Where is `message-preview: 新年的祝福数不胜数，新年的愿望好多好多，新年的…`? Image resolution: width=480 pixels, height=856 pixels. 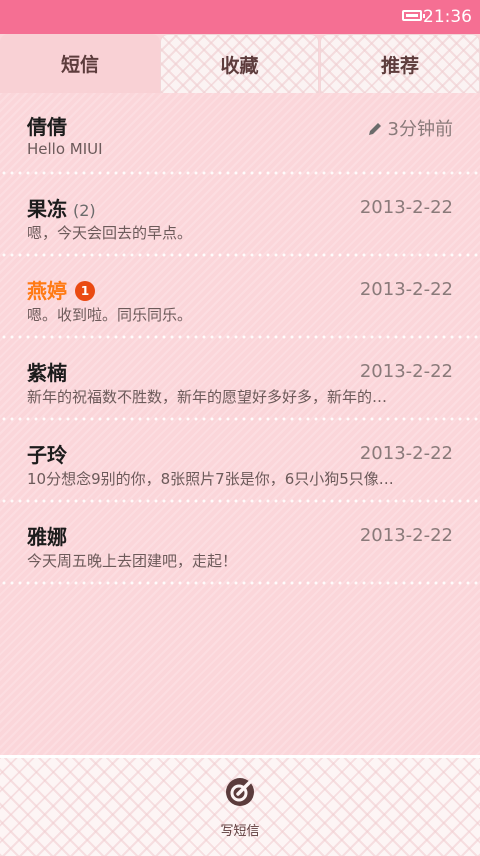 message-preview: 新年的祝福数不胜数，新年的愿望好多好多，新年的… is located at coordinates (207, 397).